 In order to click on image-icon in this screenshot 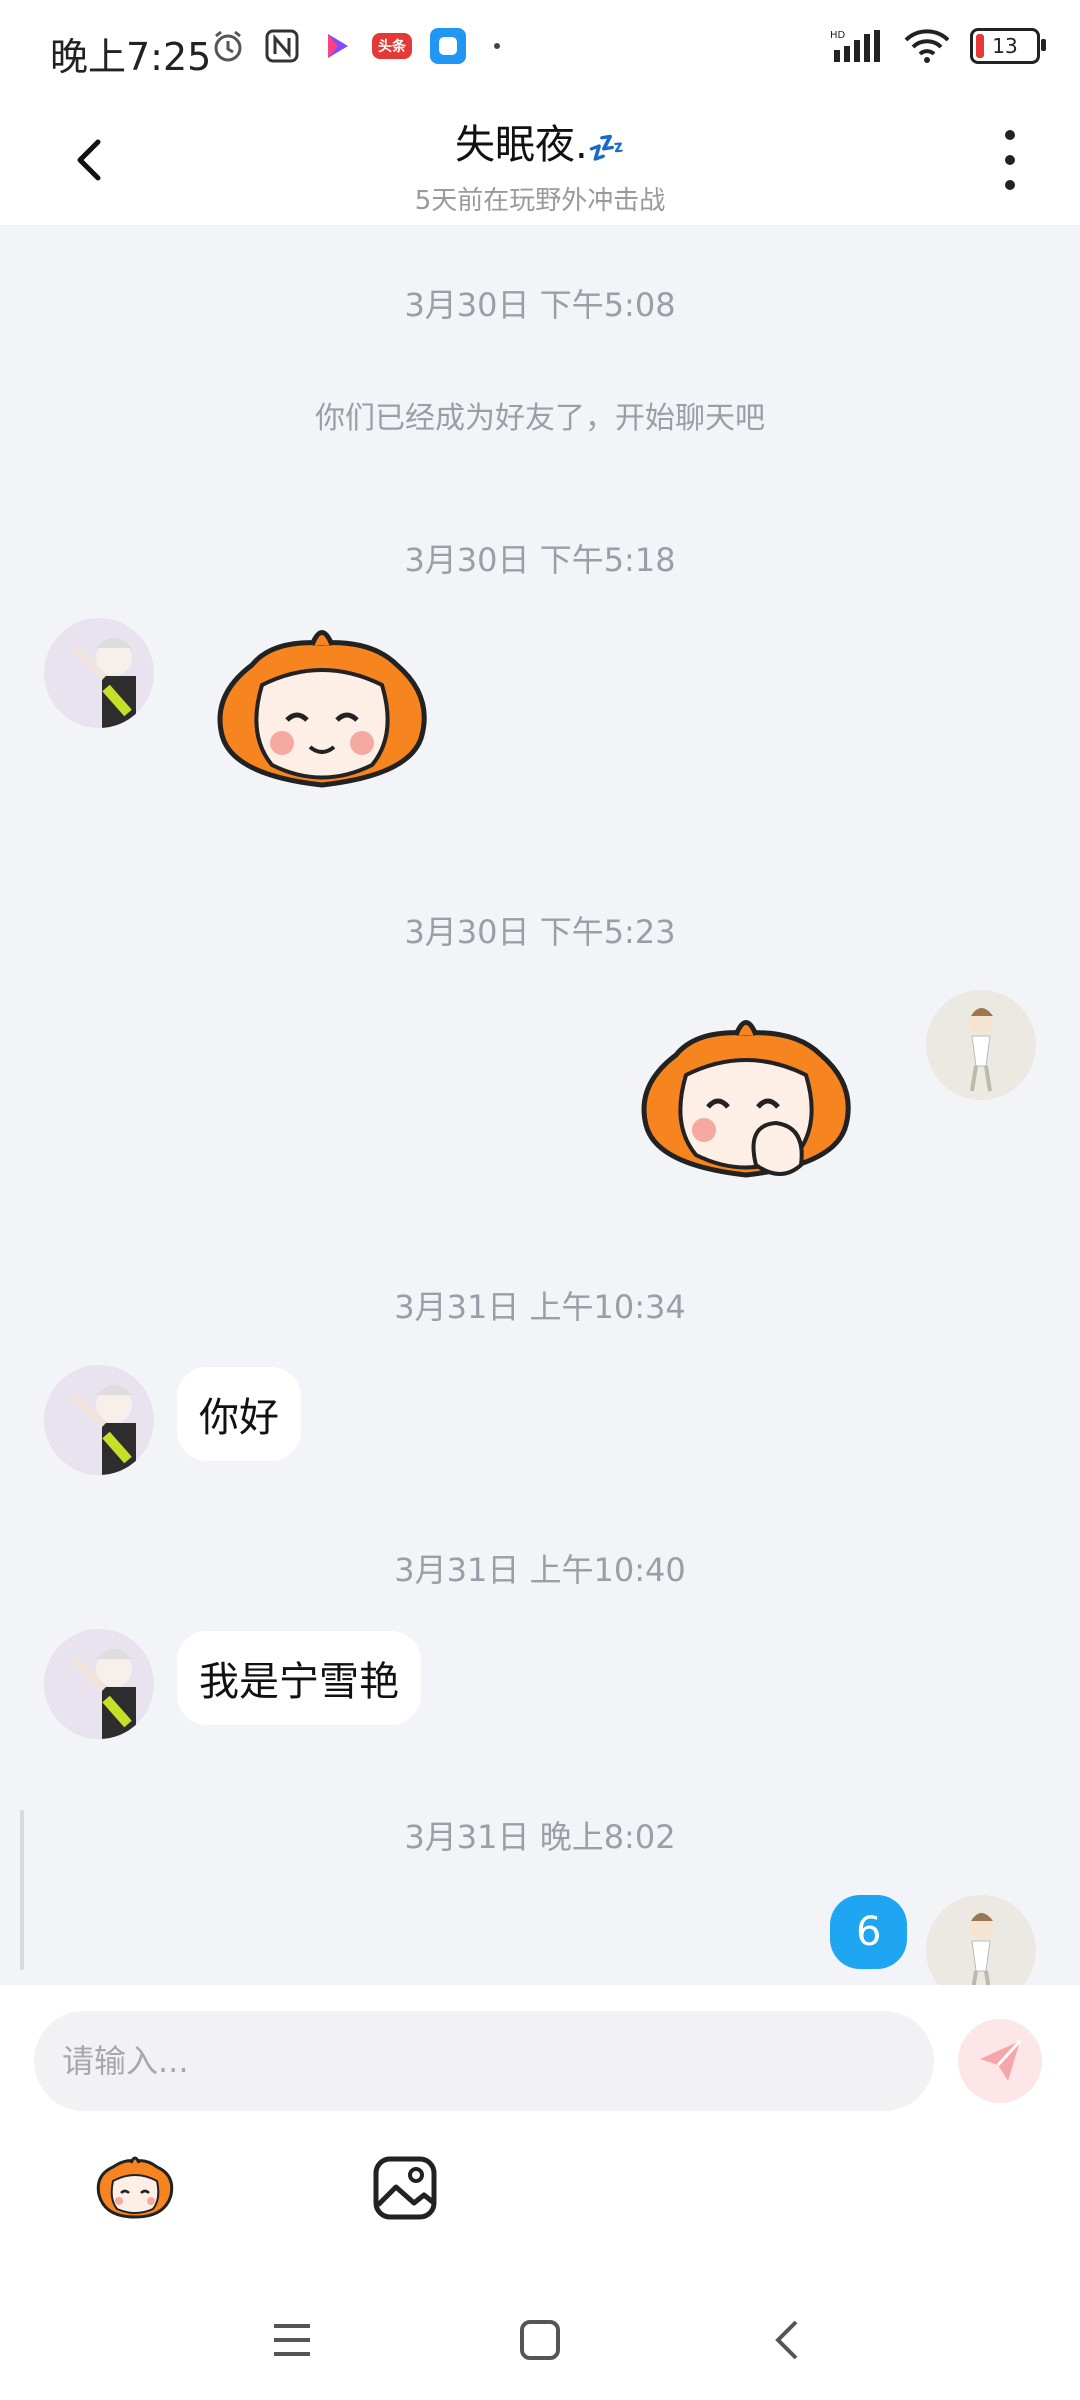, I will do `click(405, 2188)`.